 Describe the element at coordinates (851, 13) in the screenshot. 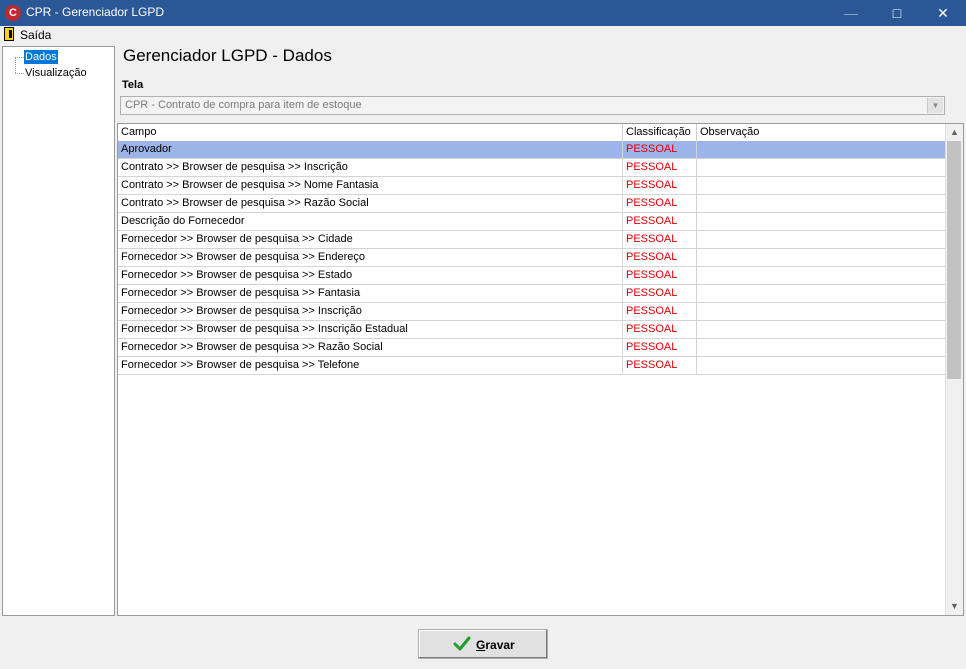

I see `minimize-button: —` at that location.